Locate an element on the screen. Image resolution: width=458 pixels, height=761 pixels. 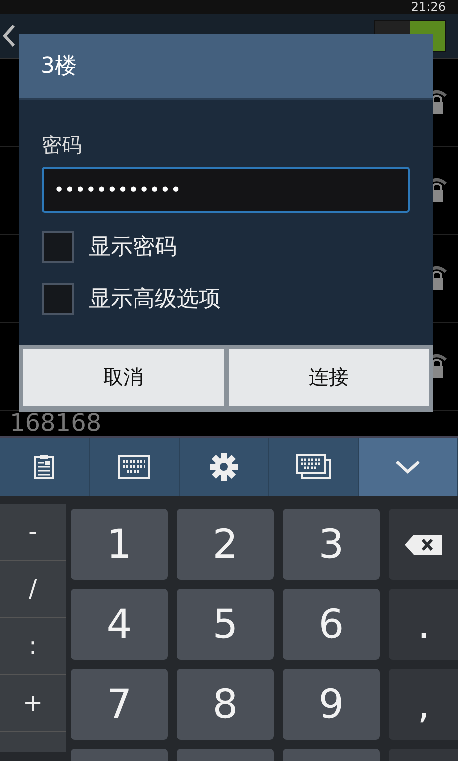
backspace-icon is located at coordinates (424, 545).